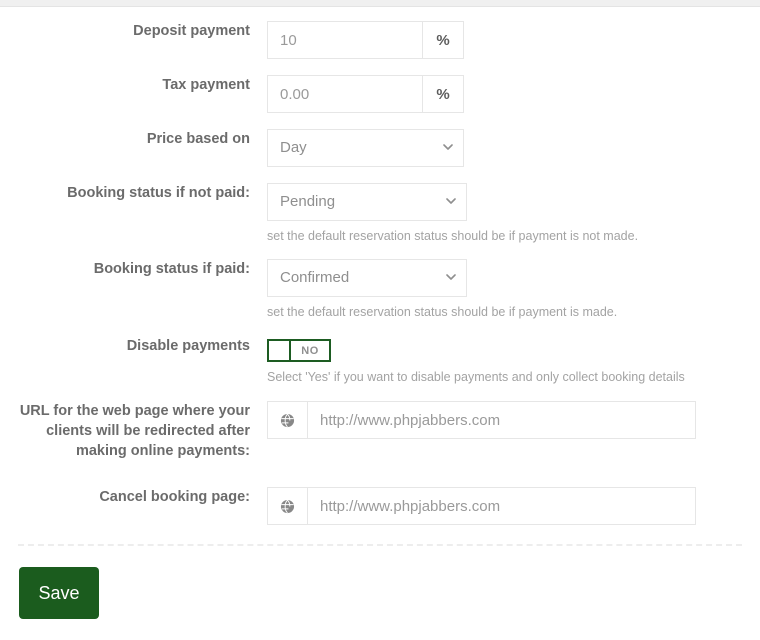 The height and width of the screenshot is (640, 760). What do you see at coordinates (206, 85) in the screenshot?
I see `label-tax-payment: Tax payment` at bounding box center [206, 85].